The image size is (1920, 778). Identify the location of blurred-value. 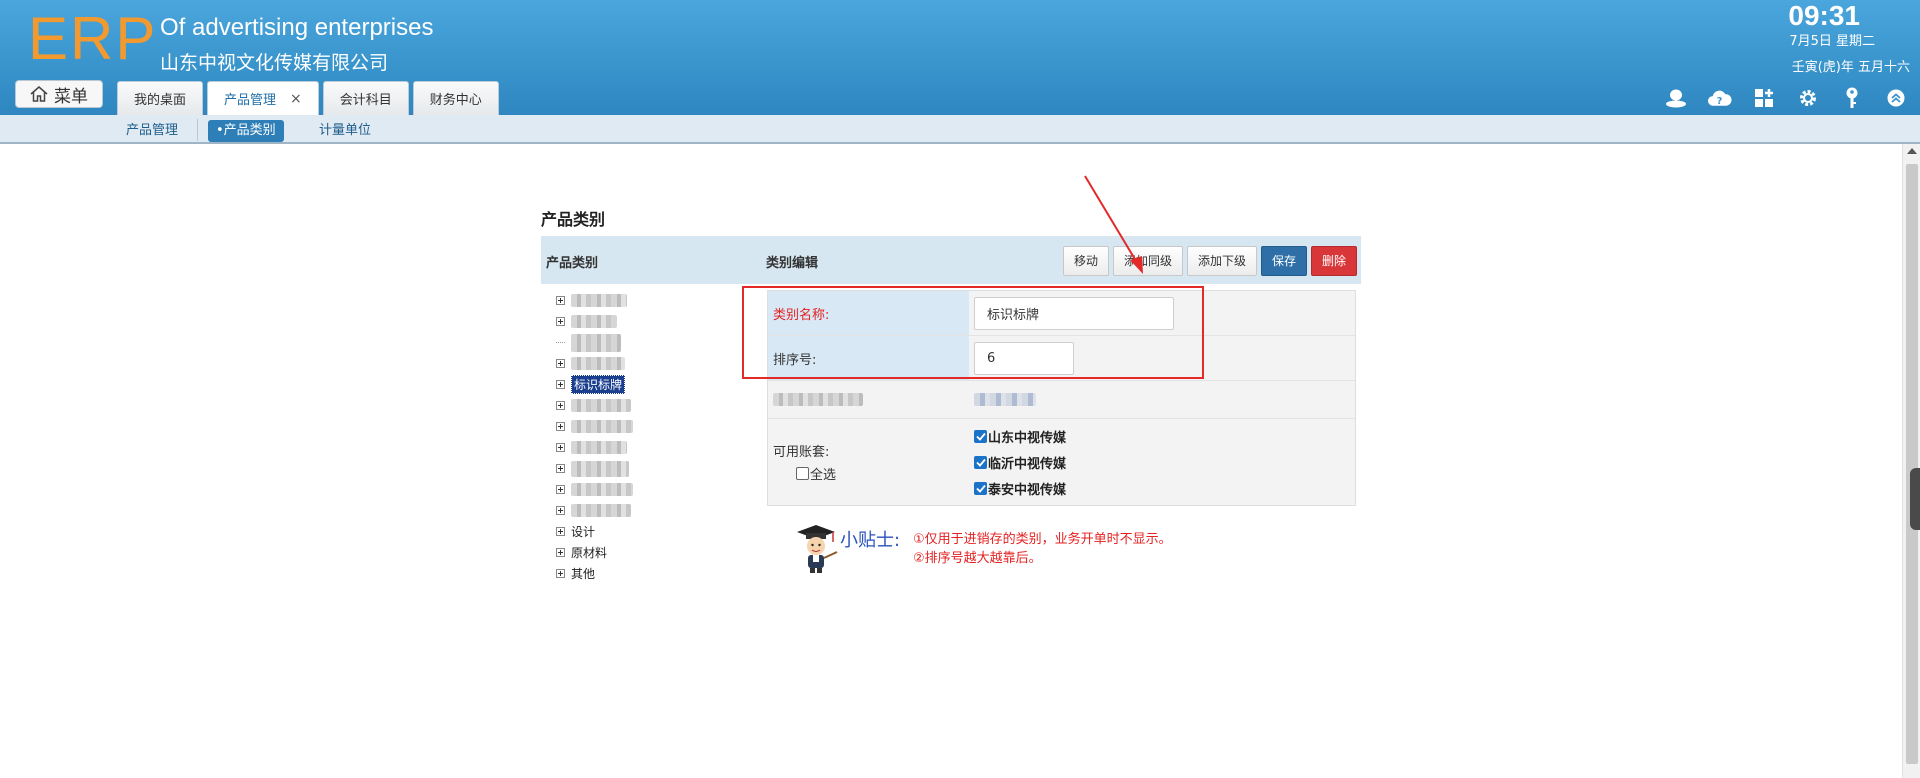
(1005, 399).